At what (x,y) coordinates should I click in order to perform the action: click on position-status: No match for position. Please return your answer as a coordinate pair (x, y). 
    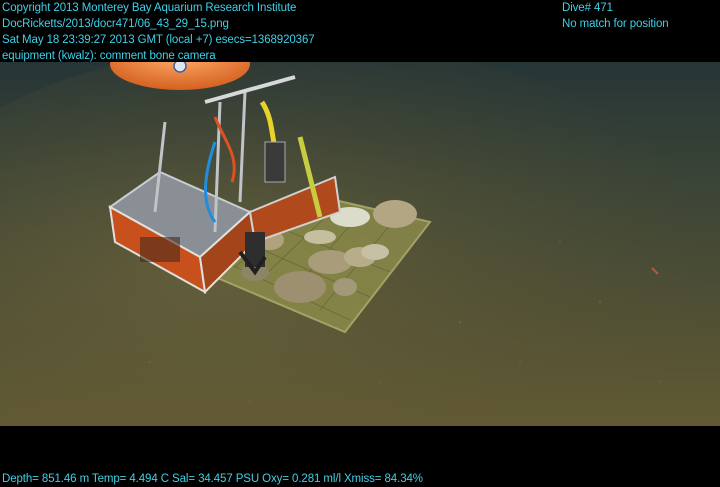
    Looking at the image, I should click on (615, 24).